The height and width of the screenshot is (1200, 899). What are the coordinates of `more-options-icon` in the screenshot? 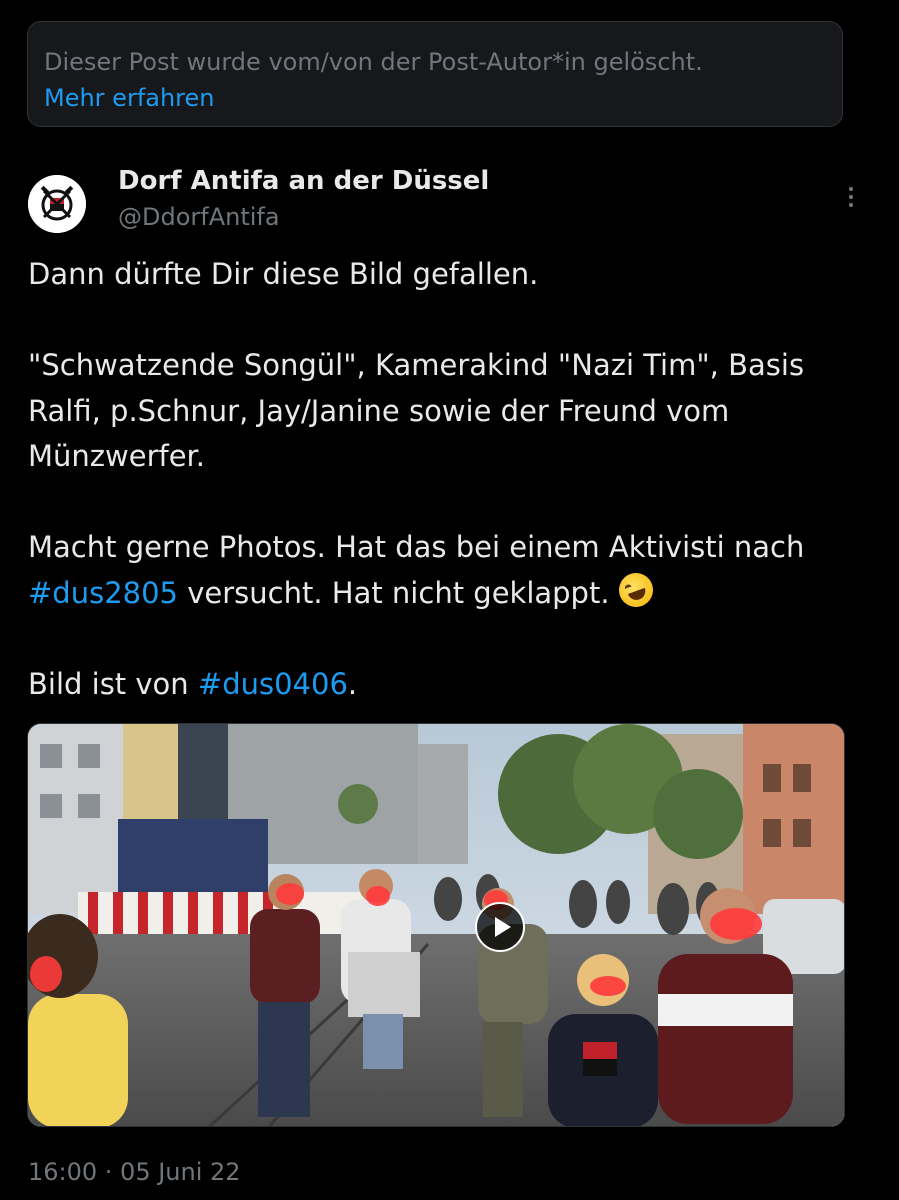 It's located at (851, 197).